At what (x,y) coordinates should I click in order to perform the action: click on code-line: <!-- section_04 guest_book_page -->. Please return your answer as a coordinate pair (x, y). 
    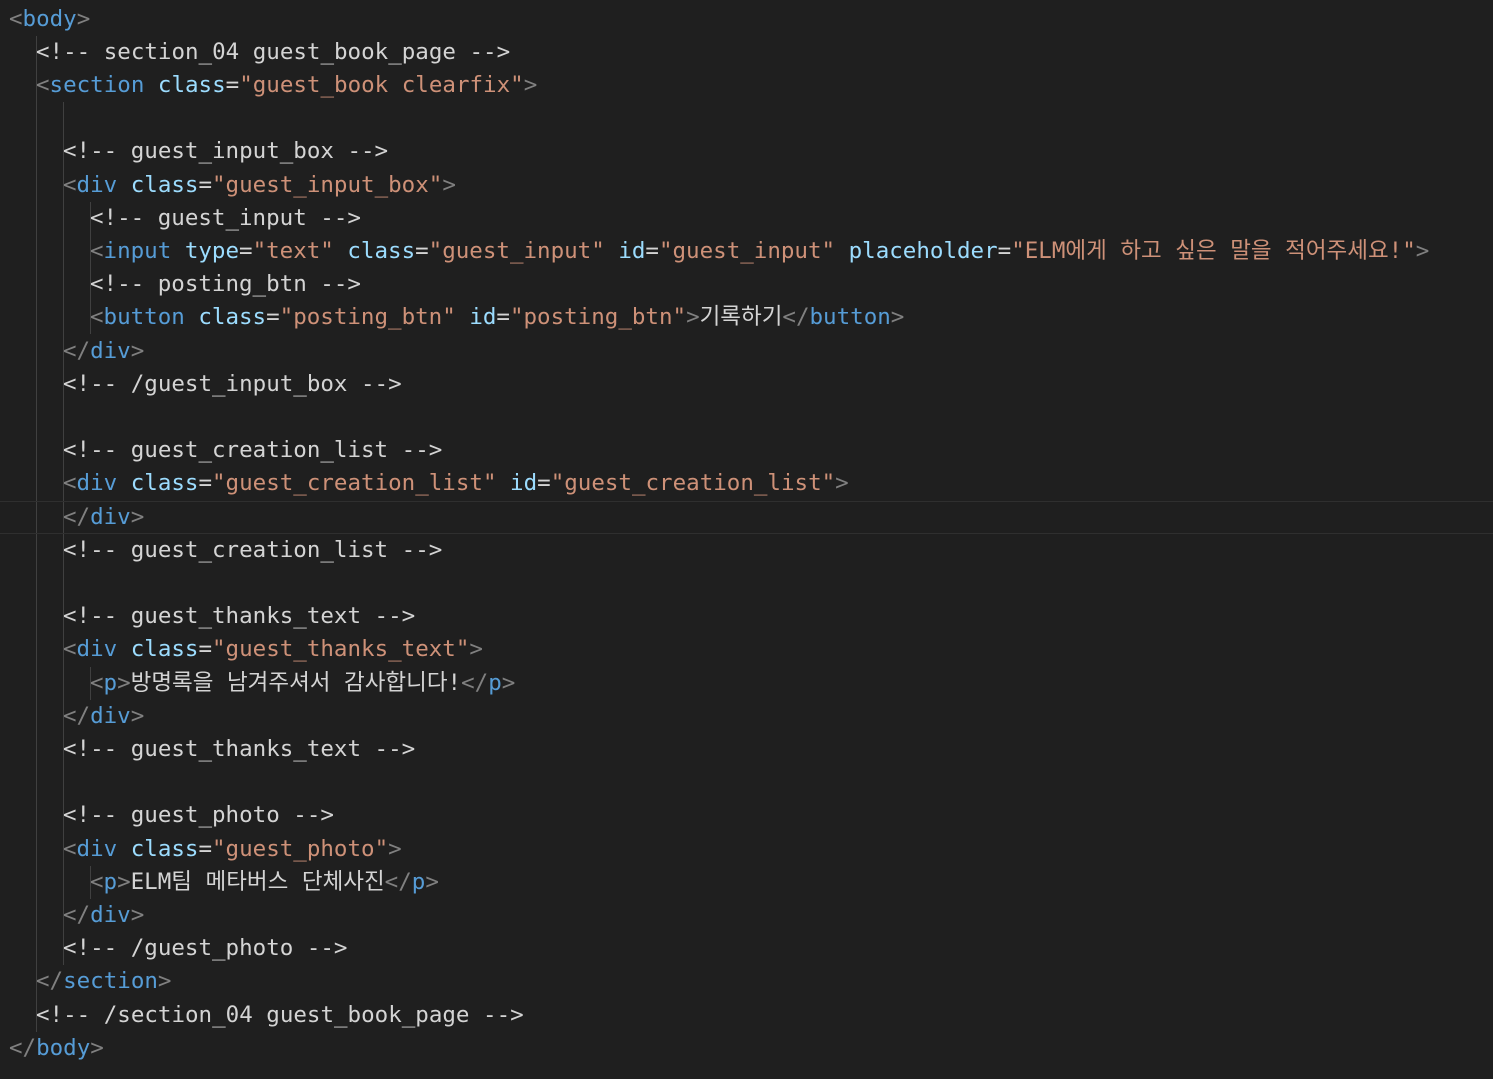
    Looking at the image, I should click on (746, 52).